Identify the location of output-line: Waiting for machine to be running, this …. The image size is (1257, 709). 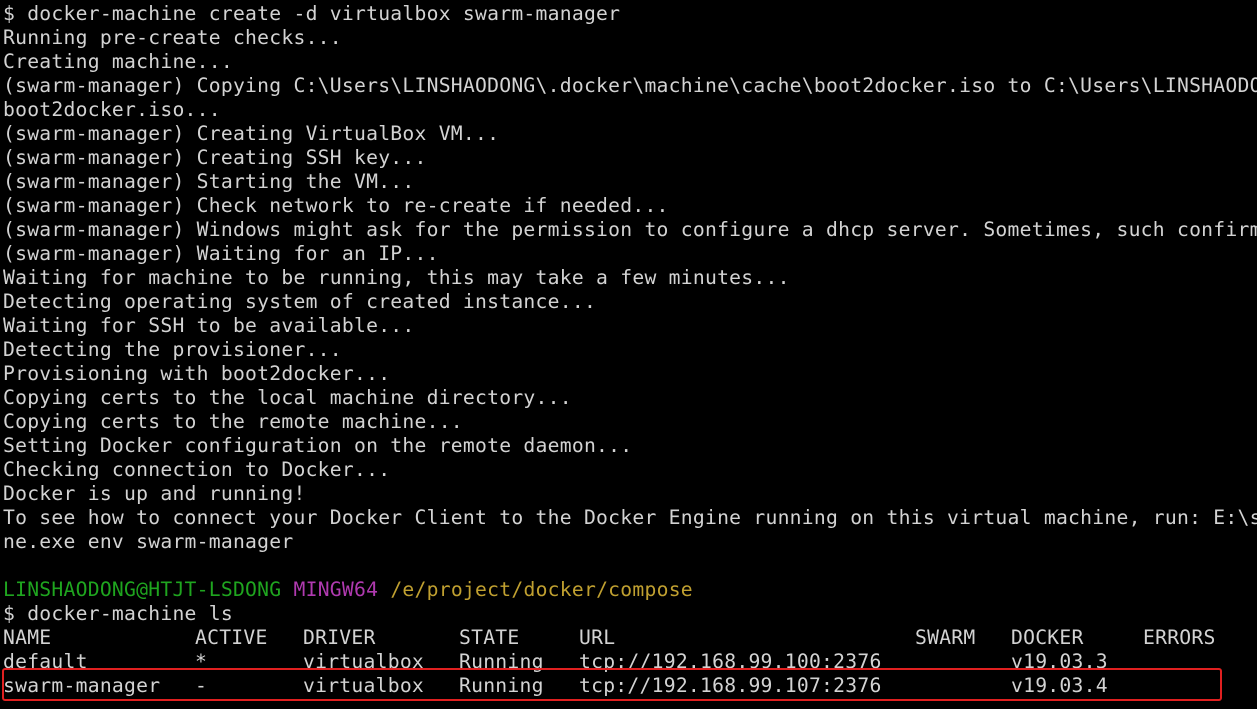
(396, 277).